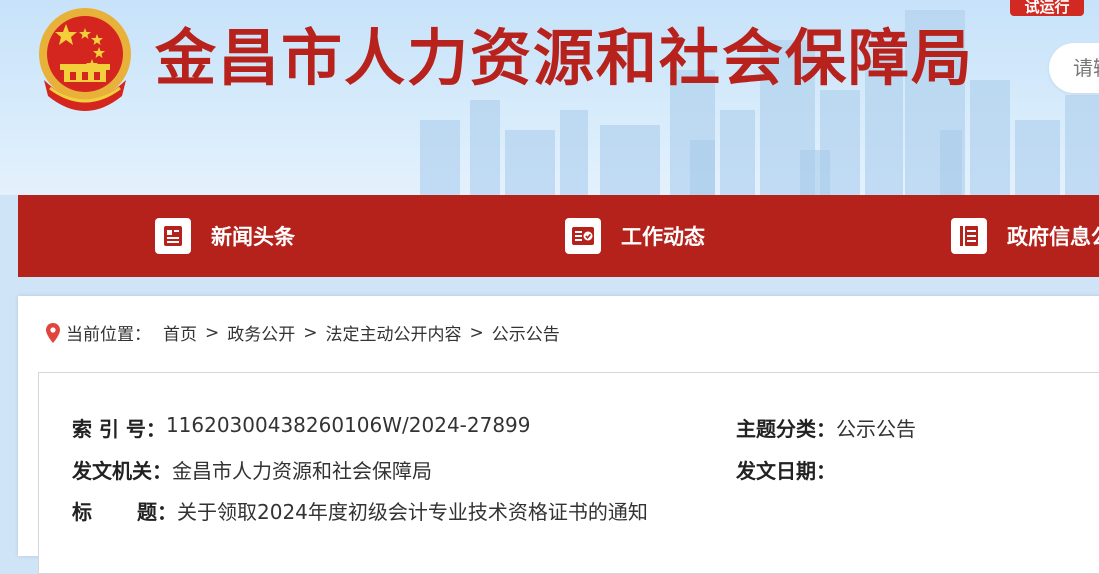 The height and width of the screenshot is (574, 1099). Describe the element at coordinates (122, 471) in the screenshot. I see `meta-label: 发文机关：` at that location.